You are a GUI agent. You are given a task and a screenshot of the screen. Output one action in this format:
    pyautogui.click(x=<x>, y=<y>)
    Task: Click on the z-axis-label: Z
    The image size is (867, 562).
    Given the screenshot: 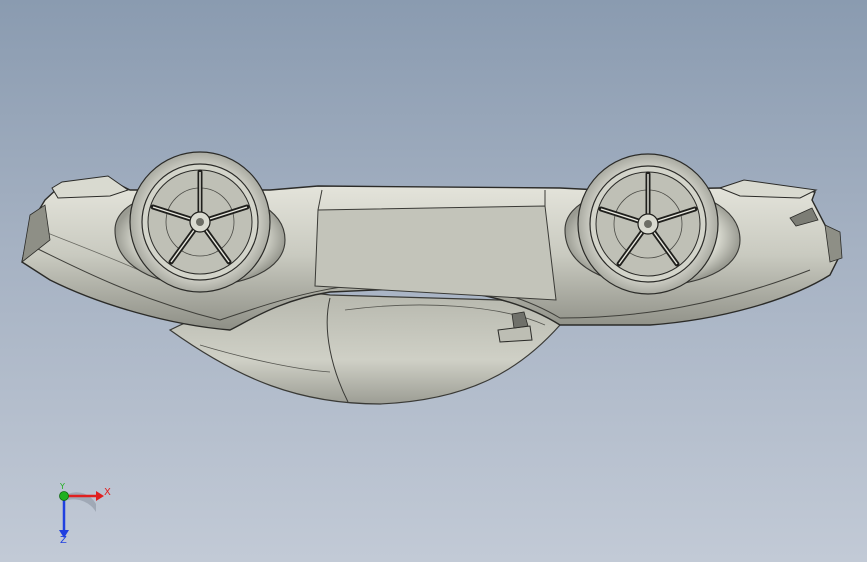 What is the action you would take?
    pyautogui.click(x=63, y=540)
    